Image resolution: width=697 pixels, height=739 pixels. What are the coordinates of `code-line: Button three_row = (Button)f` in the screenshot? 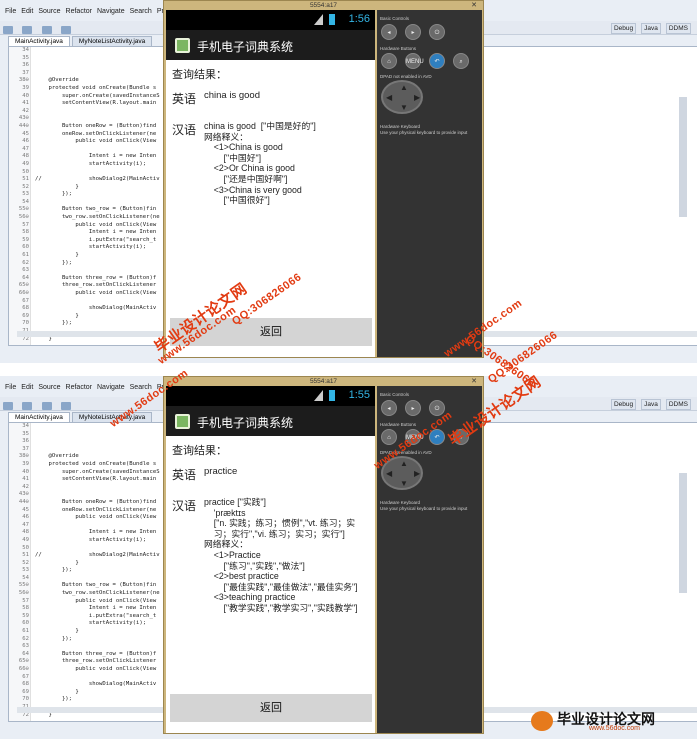 It's located at (97, 279).